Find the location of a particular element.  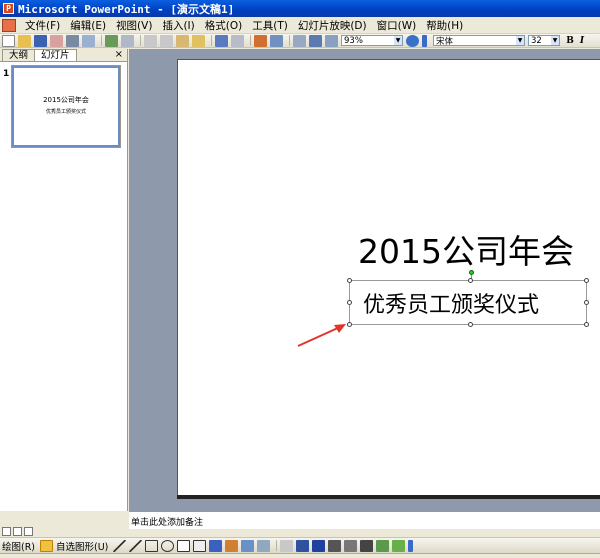

zoom-value: 93% is located at coordinates (353, 40).